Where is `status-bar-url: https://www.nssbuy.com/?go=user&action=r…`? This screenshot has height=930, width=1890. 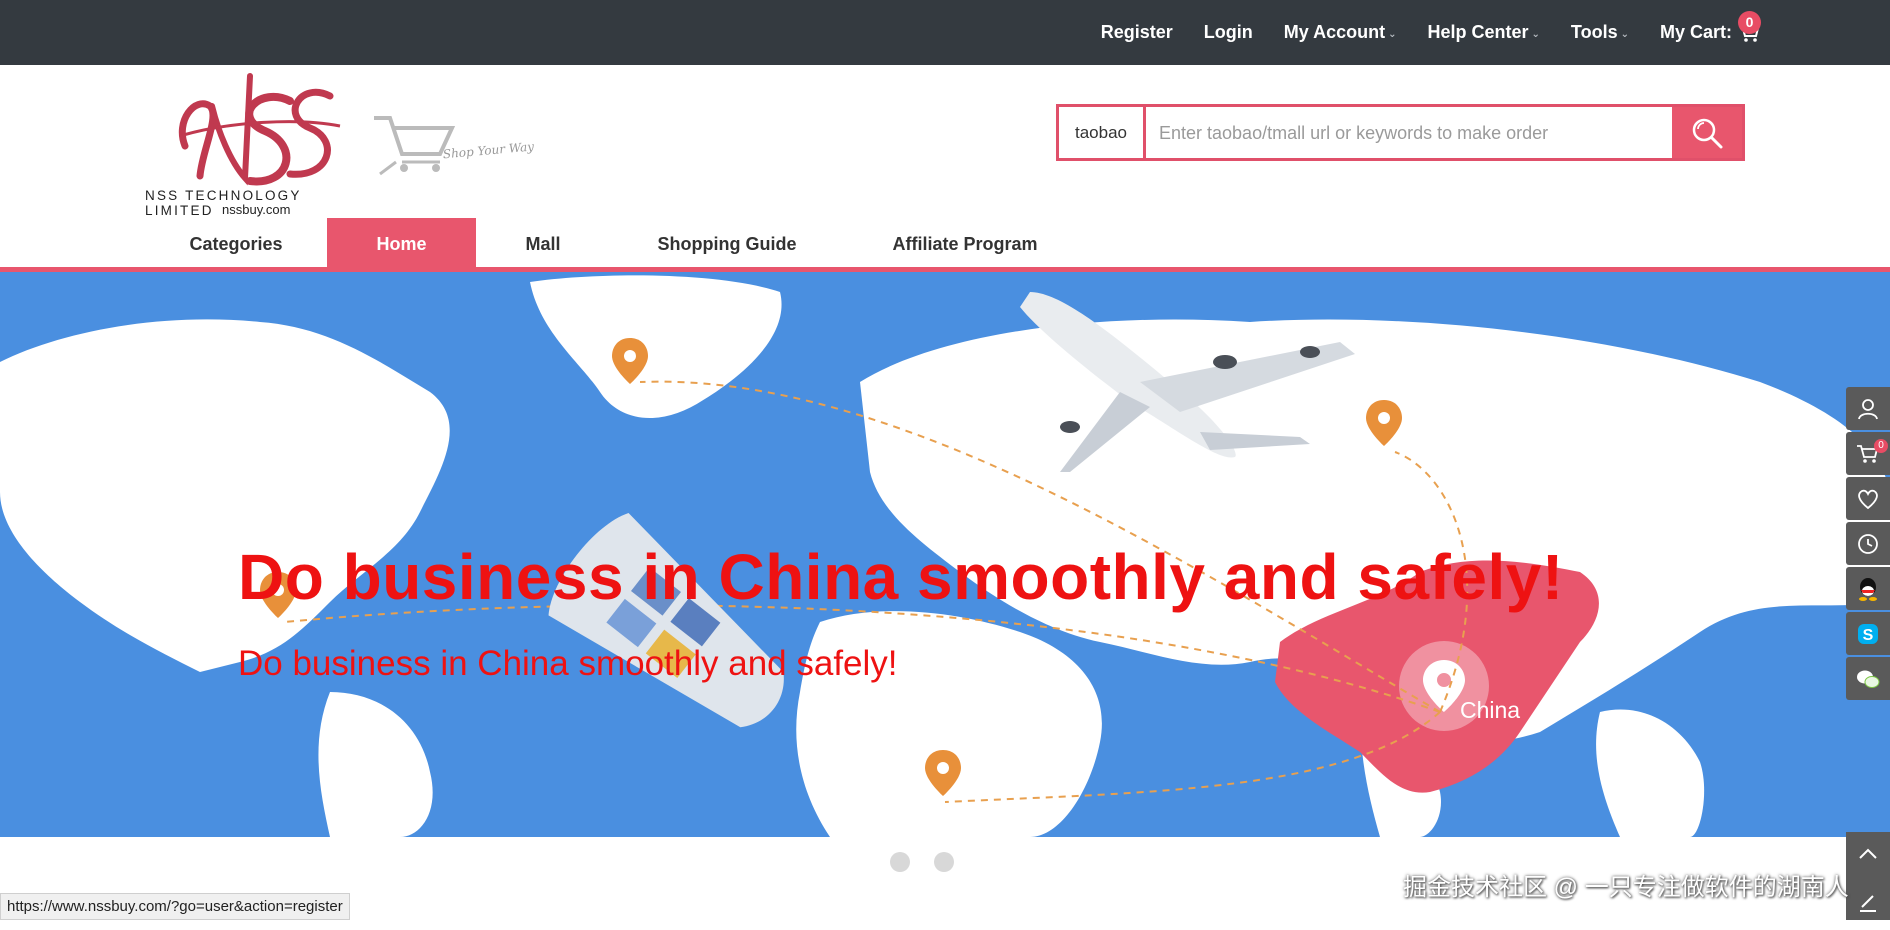 status-bar-url: https://www.nssbuy.com/?go=user&action=r… is located at coordinates (175, 906).